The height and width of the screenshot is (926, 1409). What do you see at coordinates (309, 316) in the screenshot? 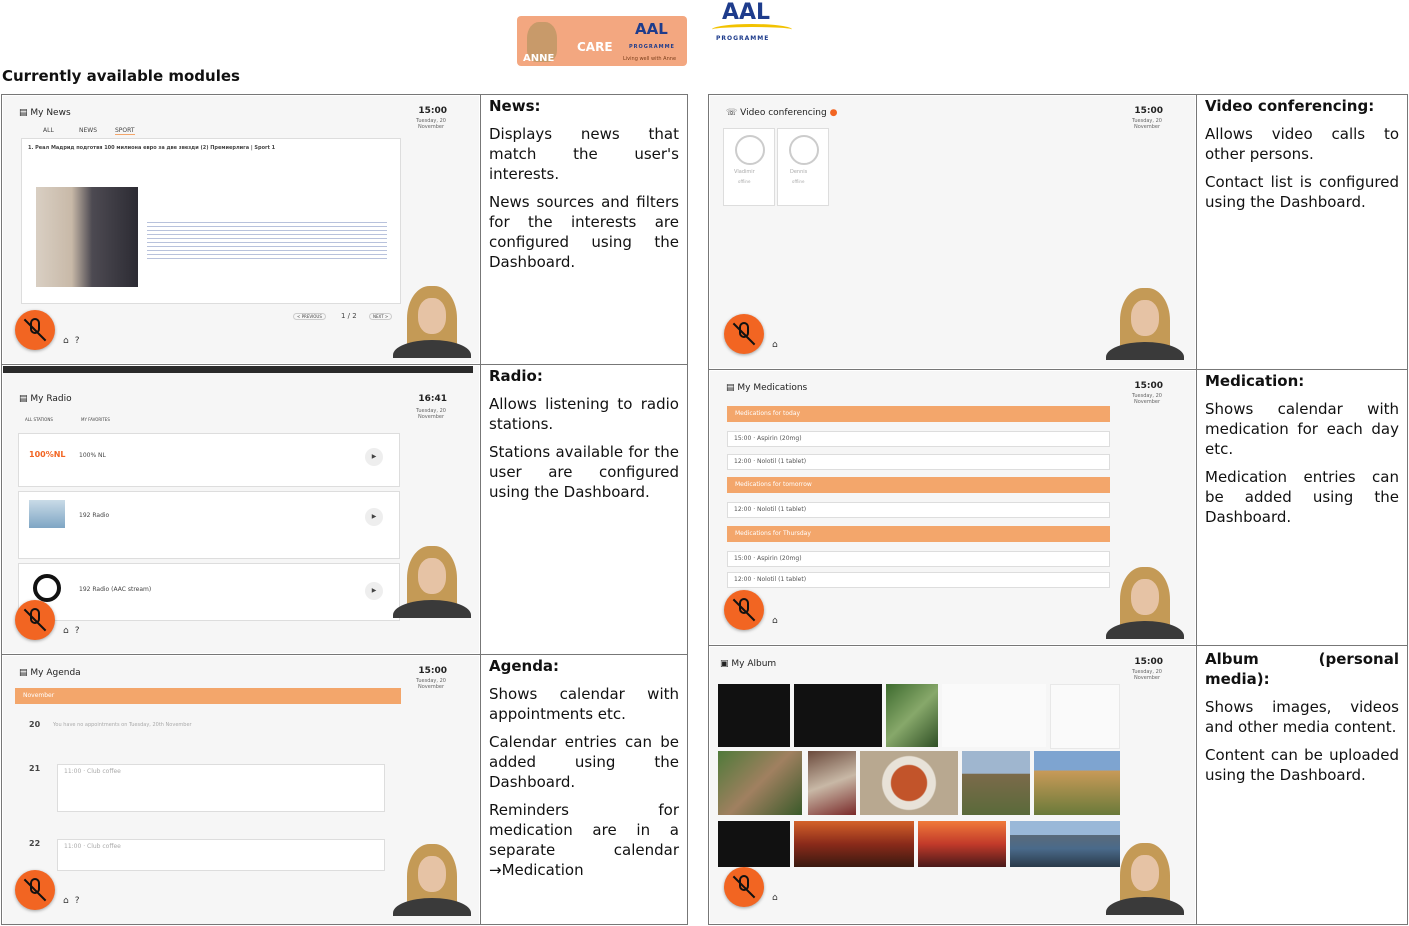
I see `news-prev-button: < PREVIOUS` at bounding box center [309, 316].